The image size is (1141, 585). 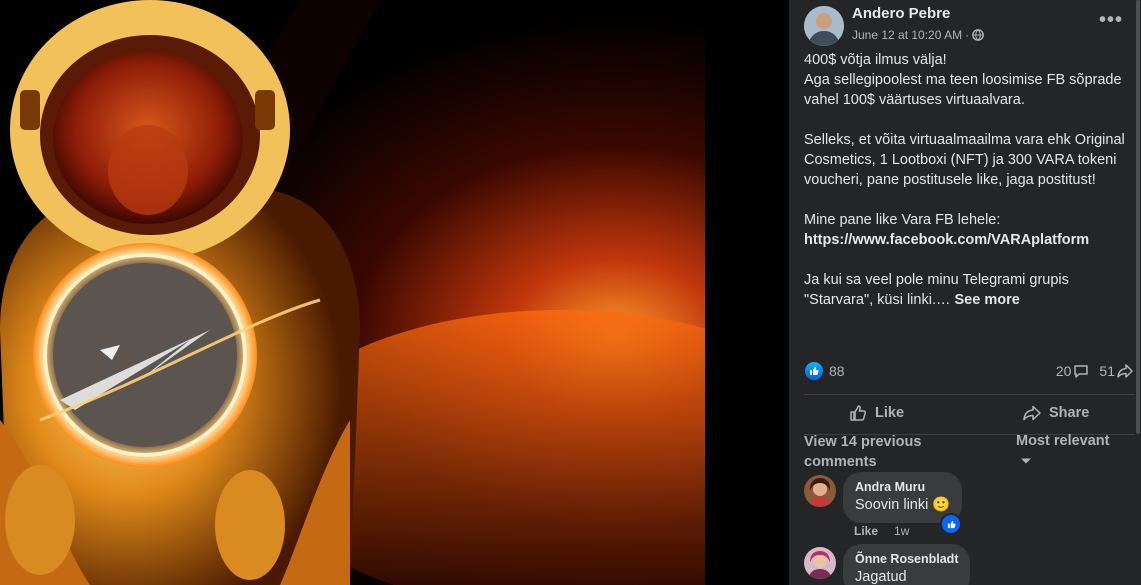 What do you see at coordinates (903, 505) in the screenshot?
I see `comment-text: Soovin linki 🙂` at bounding box center [903, 505].